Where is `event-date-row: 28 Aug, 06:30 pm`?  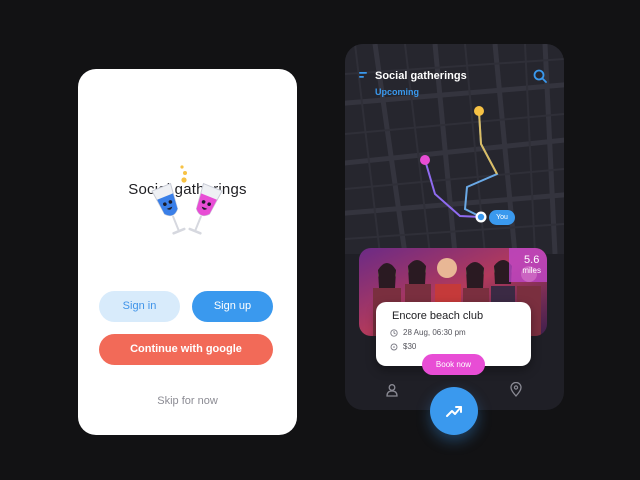
event-date-row: 28 Aug, 06:30 pm is located at coordinates (428, 332).